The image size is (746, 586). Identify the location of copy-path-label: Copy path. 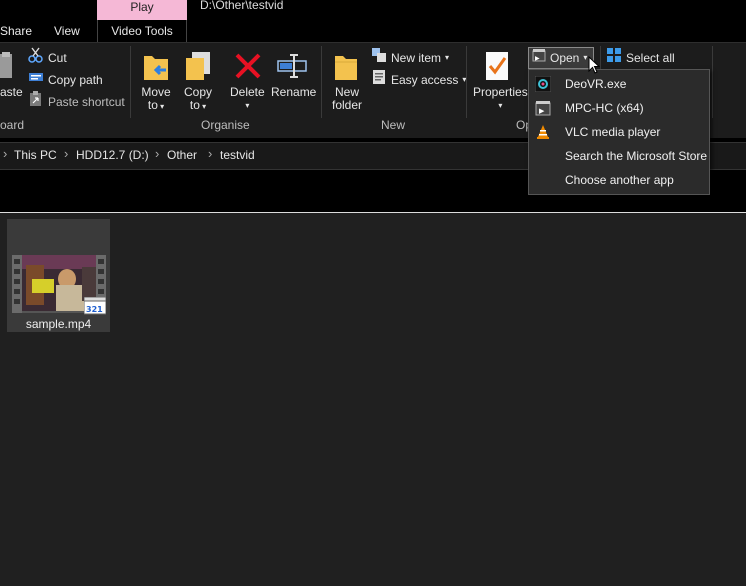
(75, 80).